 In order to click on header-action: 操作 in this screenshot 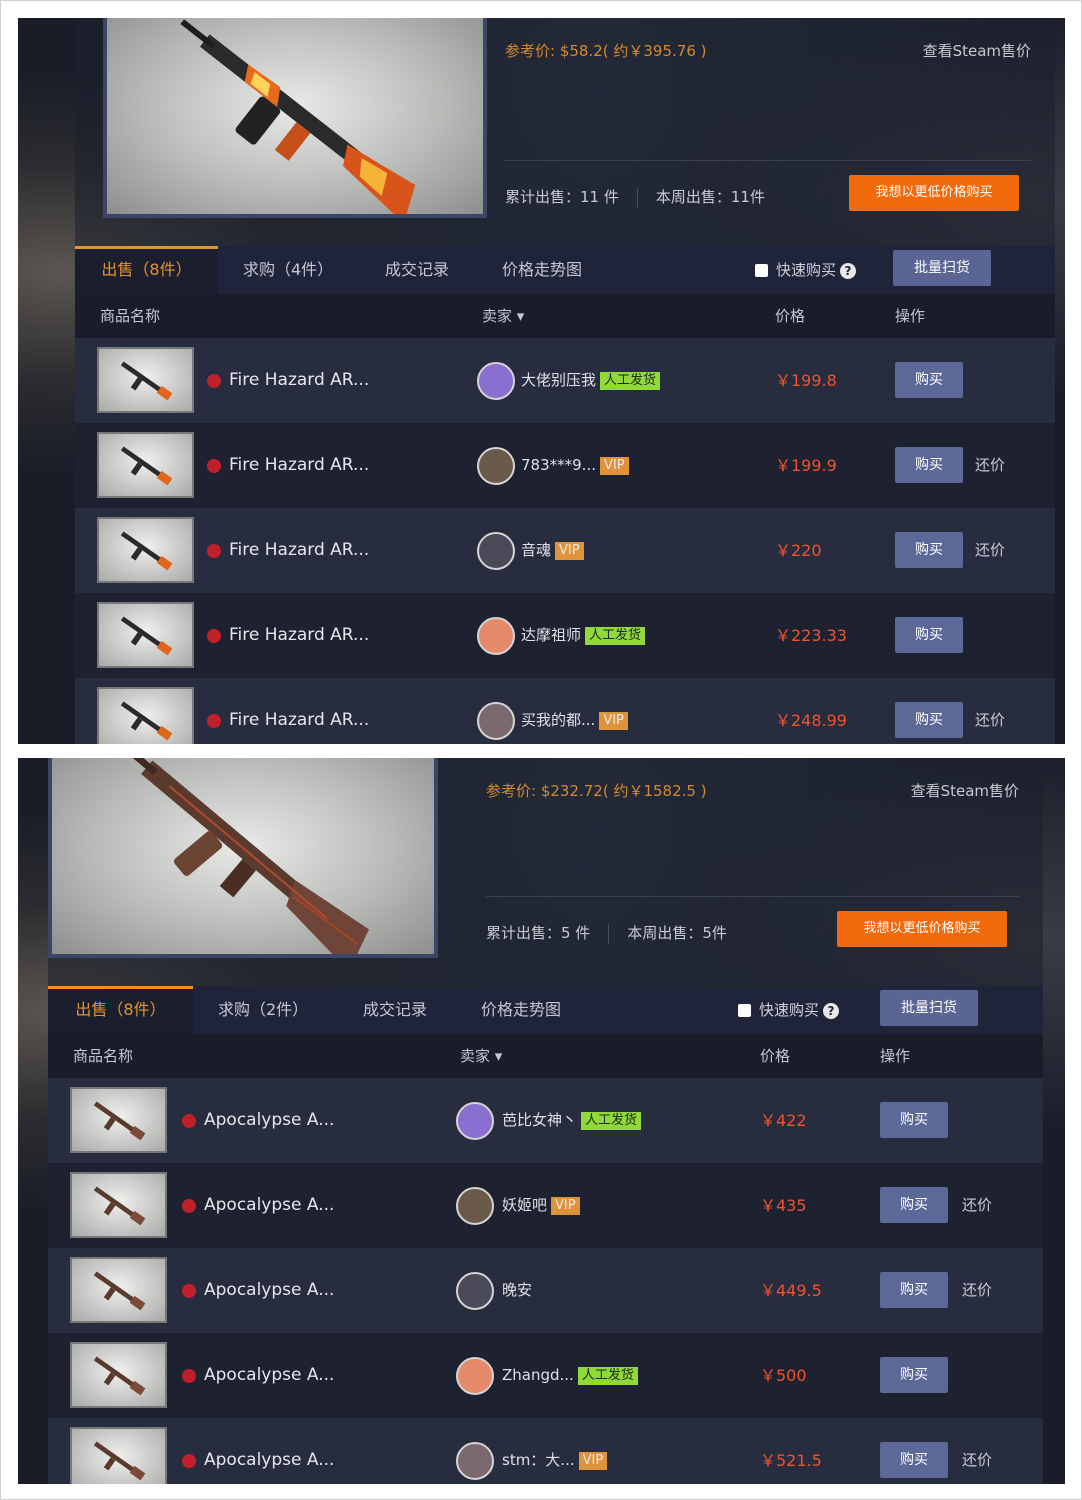, I will do `click(895, 1056)`.